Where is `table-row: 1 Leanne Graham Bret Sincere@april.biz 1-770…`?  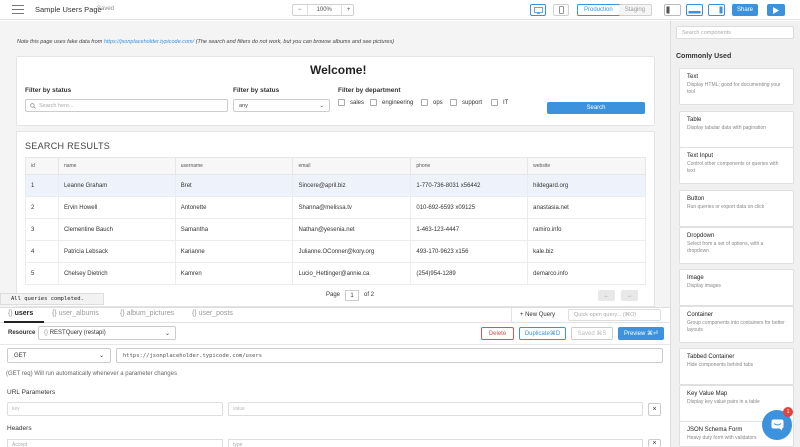 table-row: 1 Leanne Graham Bret Sincere@april.biz 1-770… is located at coordinates (335, 185).